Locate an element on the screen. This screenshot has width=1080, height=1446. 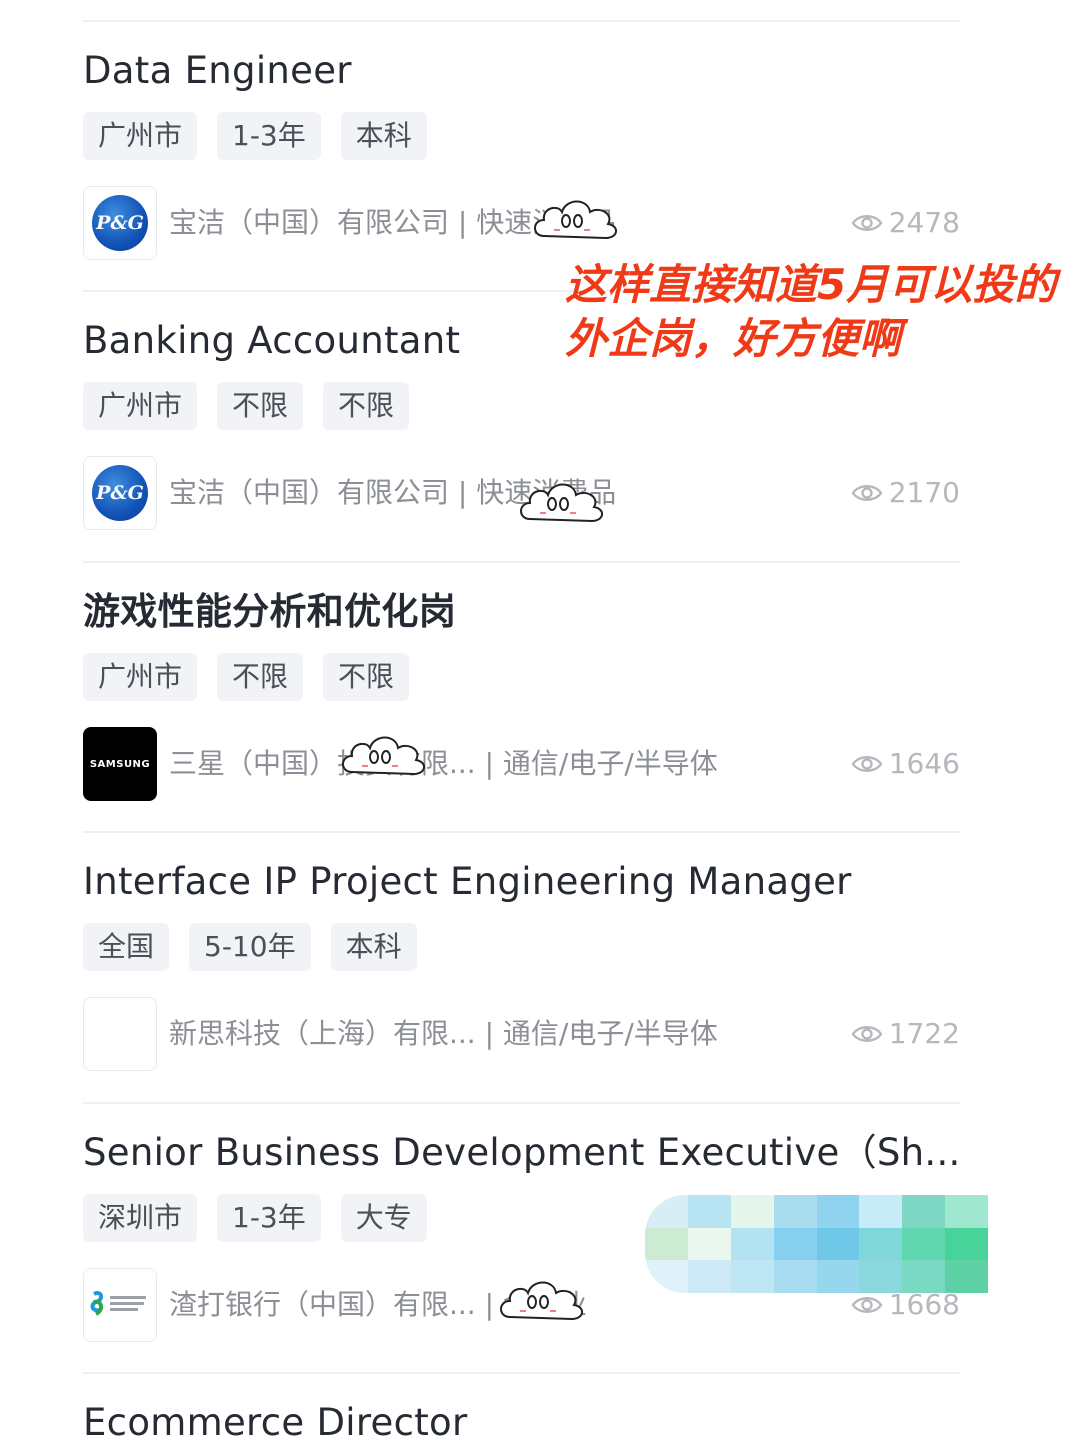
job-title: Interface IP Project Engineering Manager is located at coordinates (533, 882).